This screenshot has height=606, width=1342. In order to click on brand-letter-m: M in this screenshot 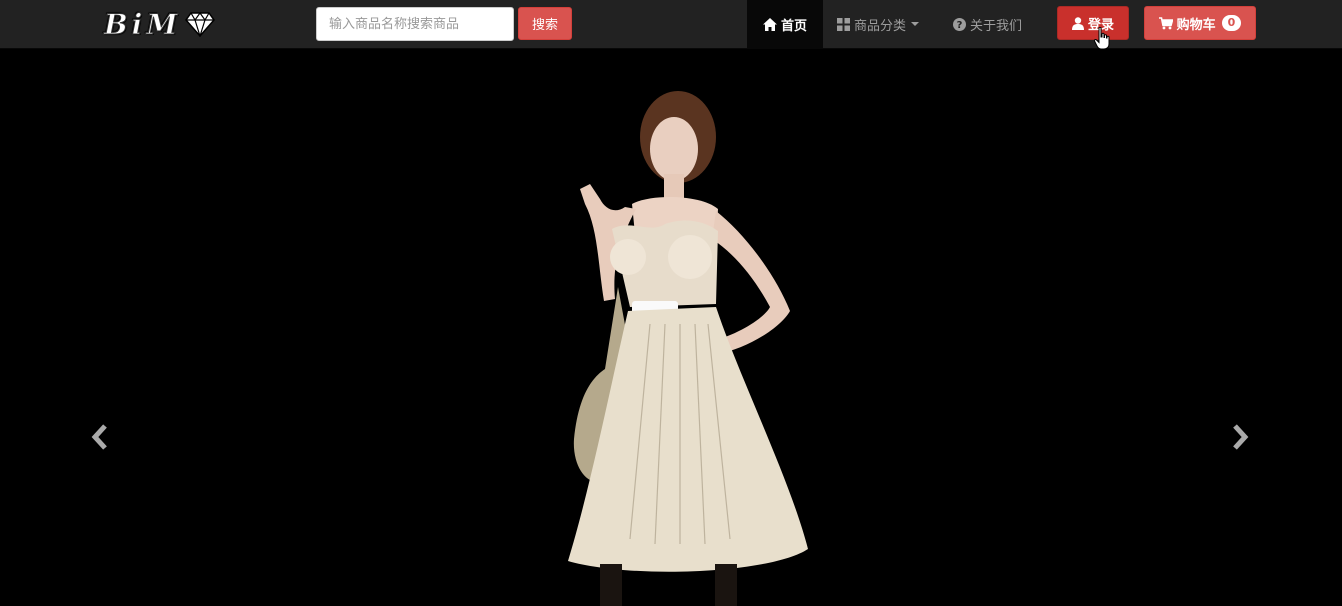, I will do `click(162, 24)`.